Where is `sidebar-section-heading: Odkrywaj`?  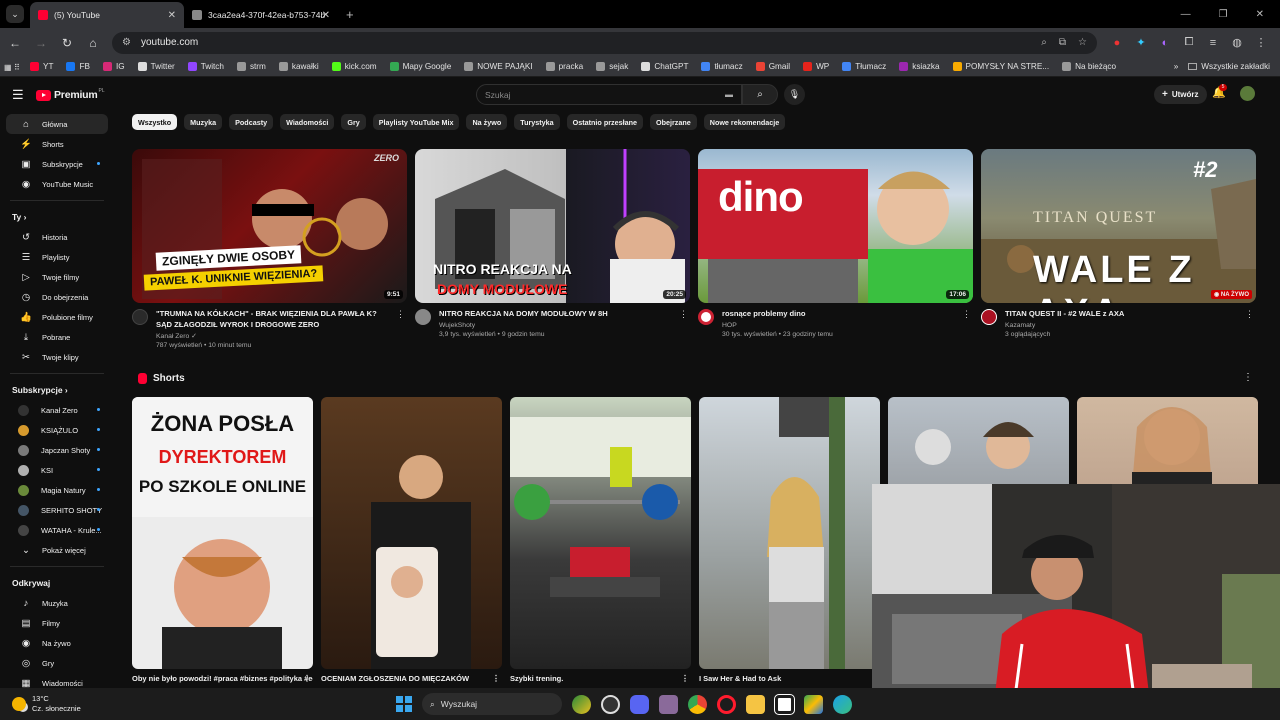
sidebar-section-heading: Odkrywaj is located at coordinates (57, 583).